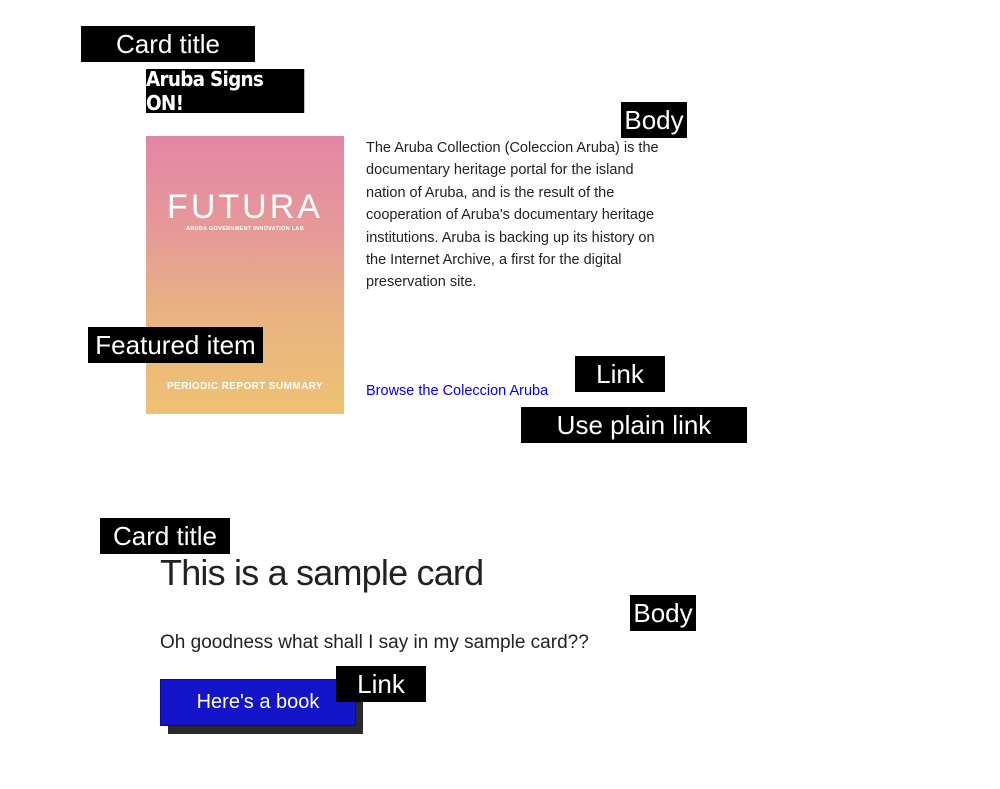 The height and width of the screenshot is (789, 1000). I want to click on futura-logo-subtitle: ARUBA GOVERNMENT INNOVATION LAB, so click(245, 229).